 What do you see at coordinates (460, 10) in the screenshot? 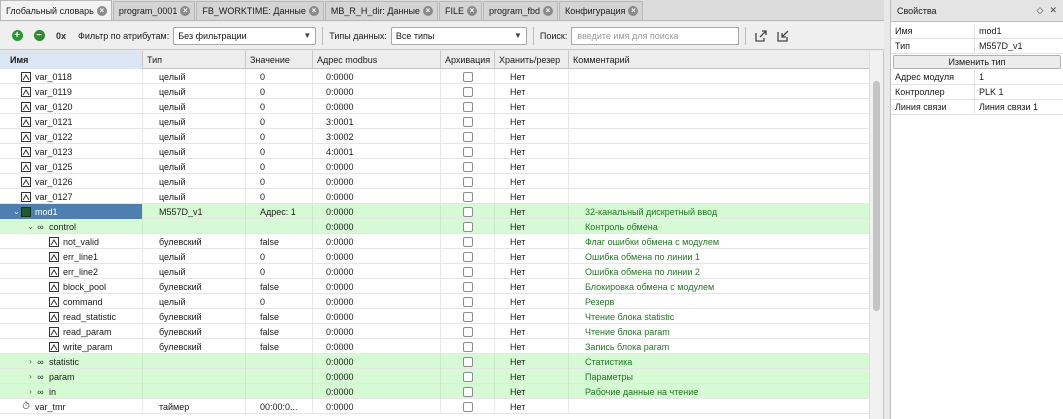
I see `tab-4: FILE ×` at bounding box center [460, 10].